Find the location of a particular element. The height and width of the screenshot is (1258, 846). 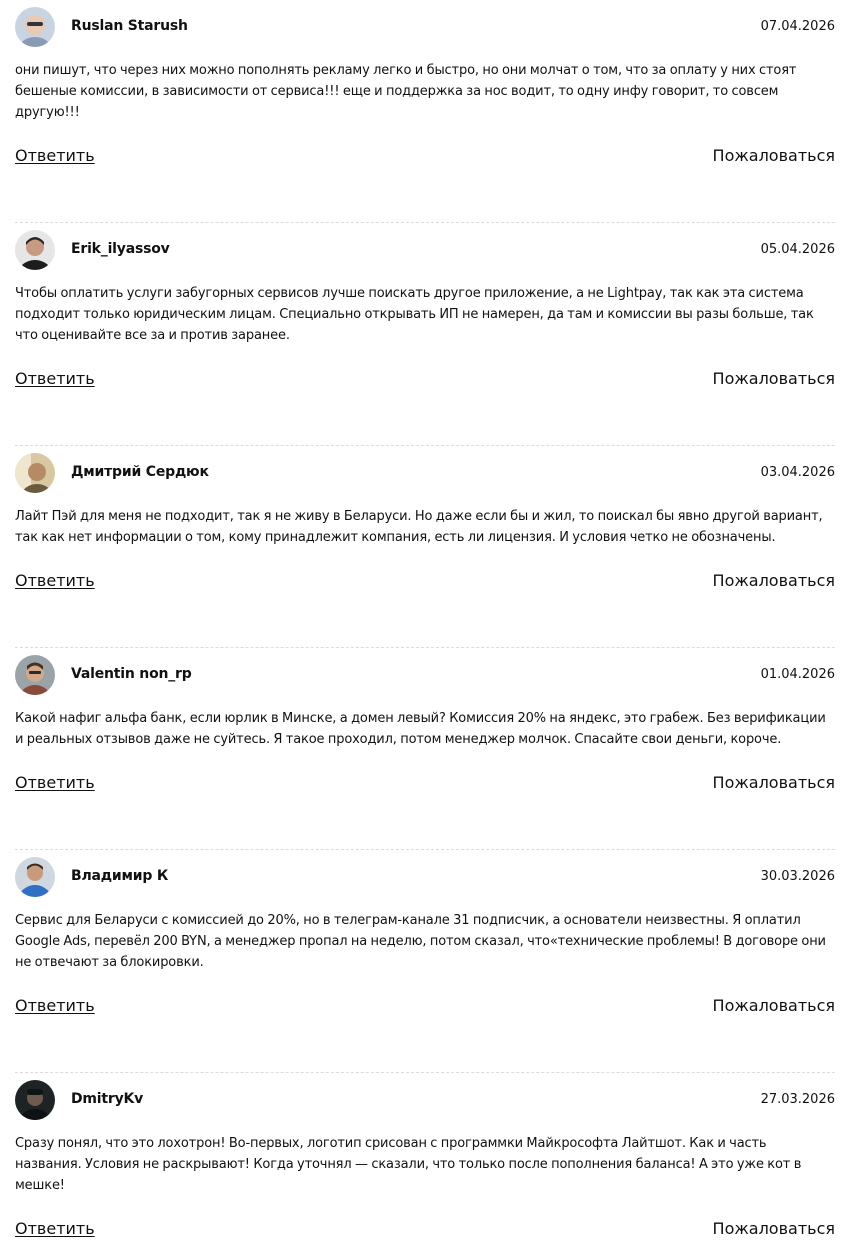

comment-author: Дмитрий Сердюк is located at coordinates (140, 472).